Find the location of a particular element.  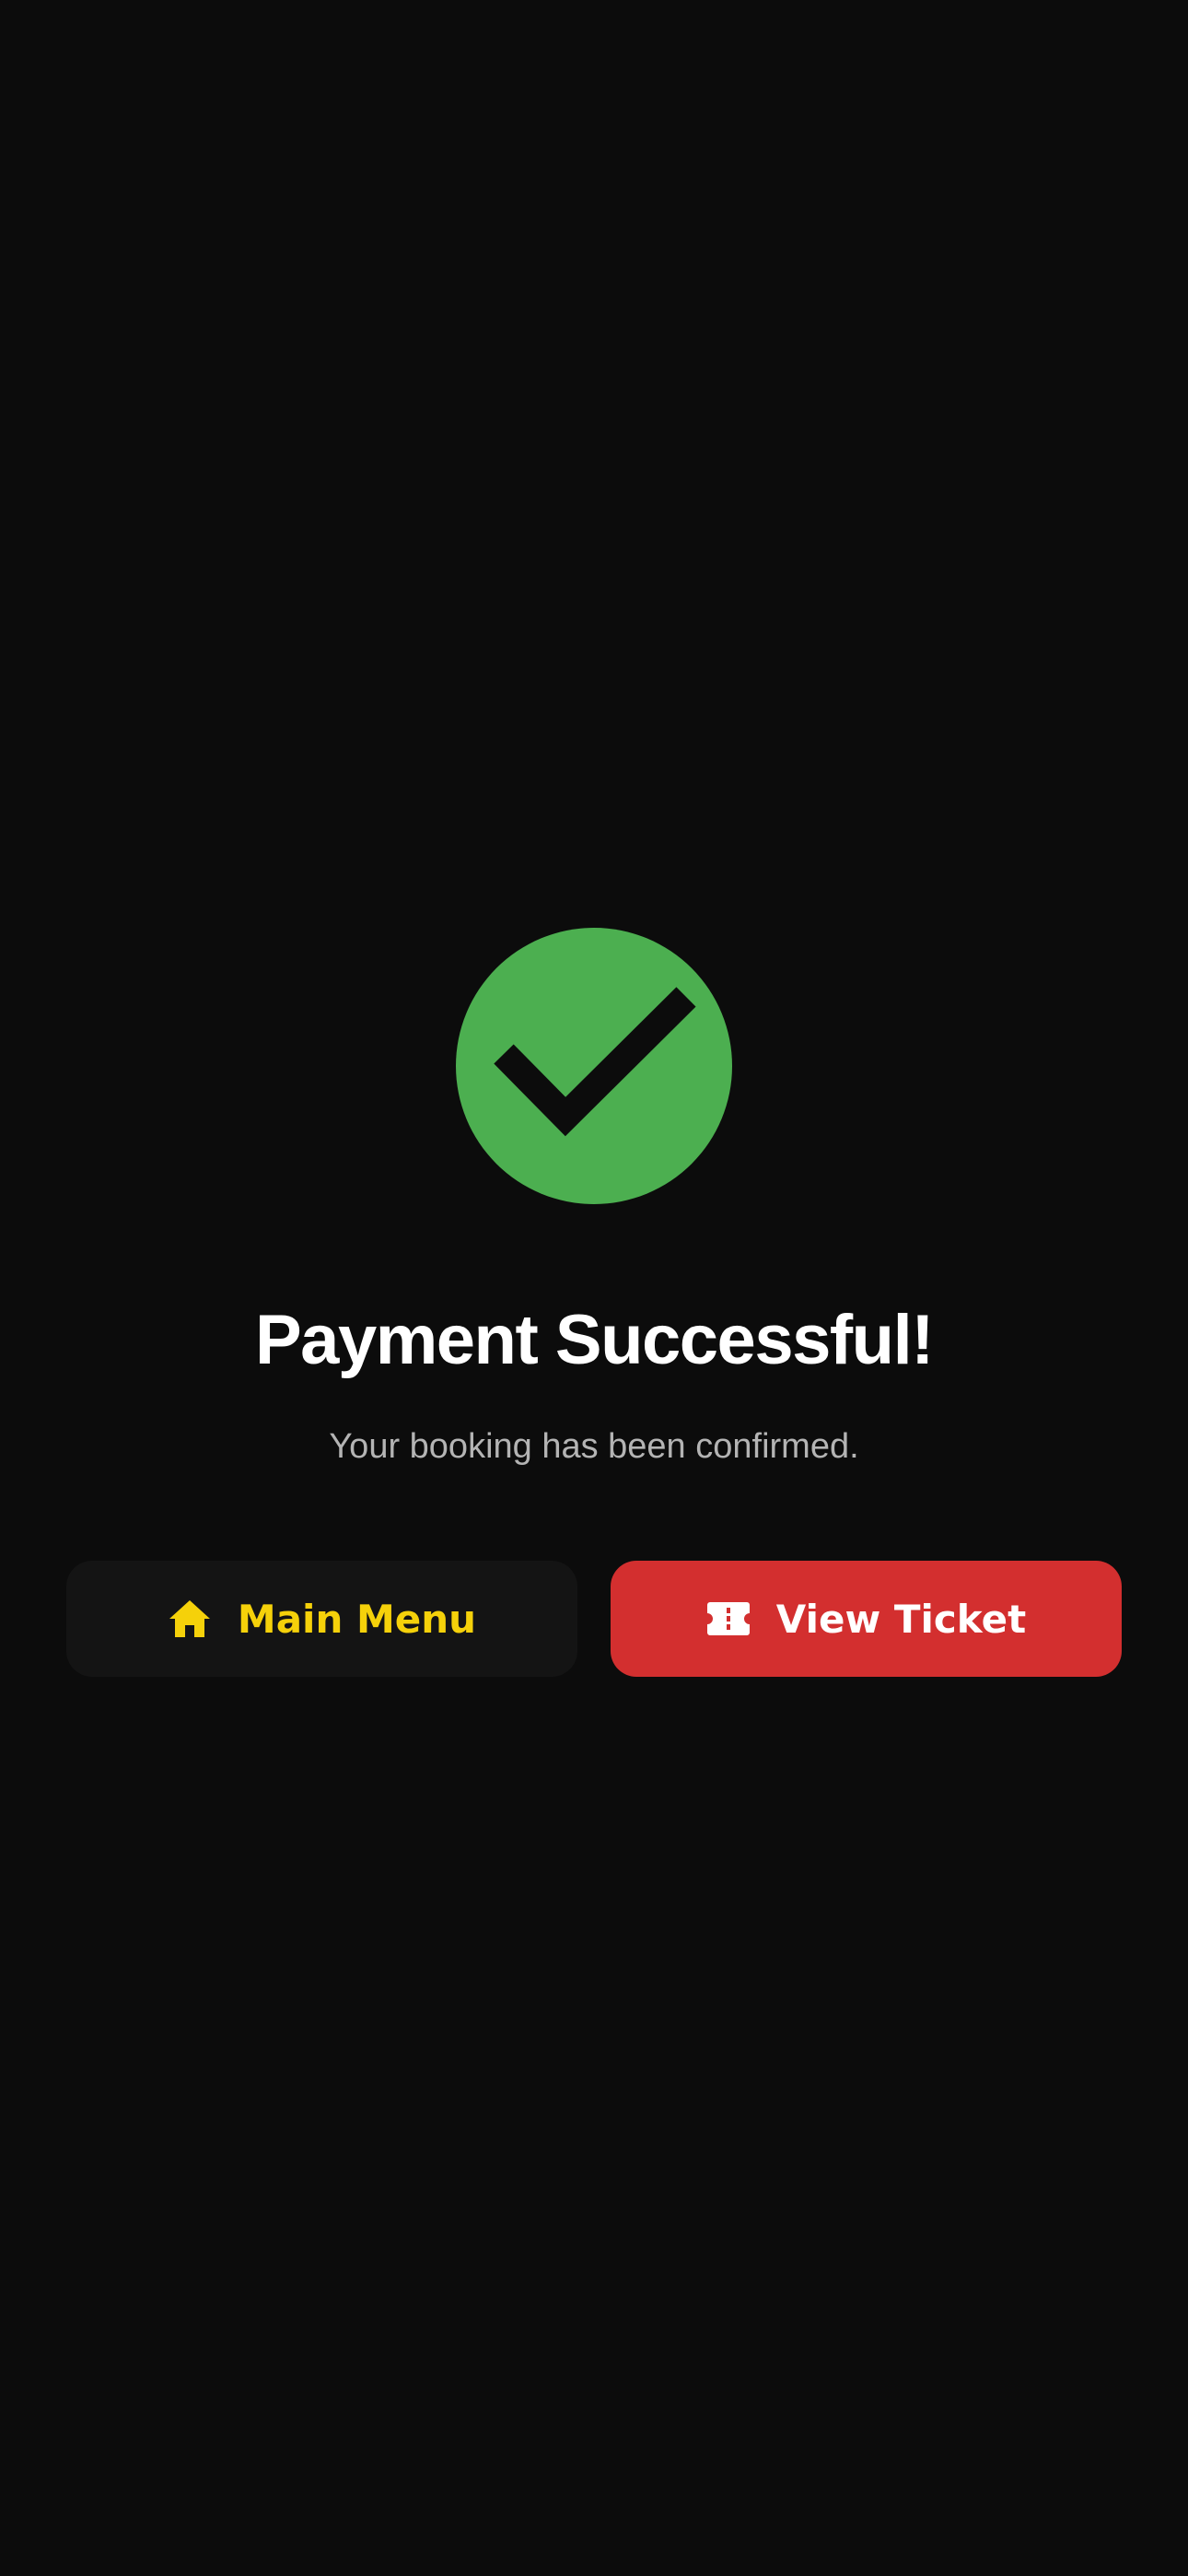

confirmation-message: Your booking has been confirmed. is located at coordinates (594, 1446).